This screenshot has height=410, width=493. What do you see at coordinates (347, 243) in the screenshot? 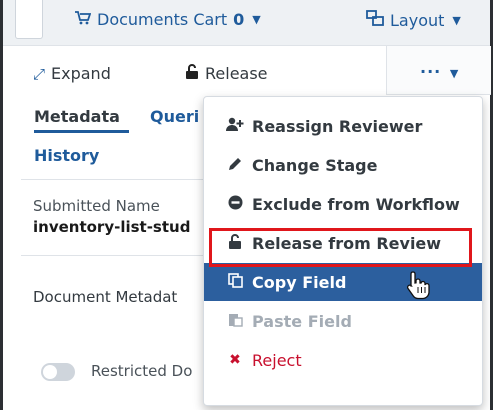
I see `menu-item-label: Release from Review` at bounding box center [347, 243].